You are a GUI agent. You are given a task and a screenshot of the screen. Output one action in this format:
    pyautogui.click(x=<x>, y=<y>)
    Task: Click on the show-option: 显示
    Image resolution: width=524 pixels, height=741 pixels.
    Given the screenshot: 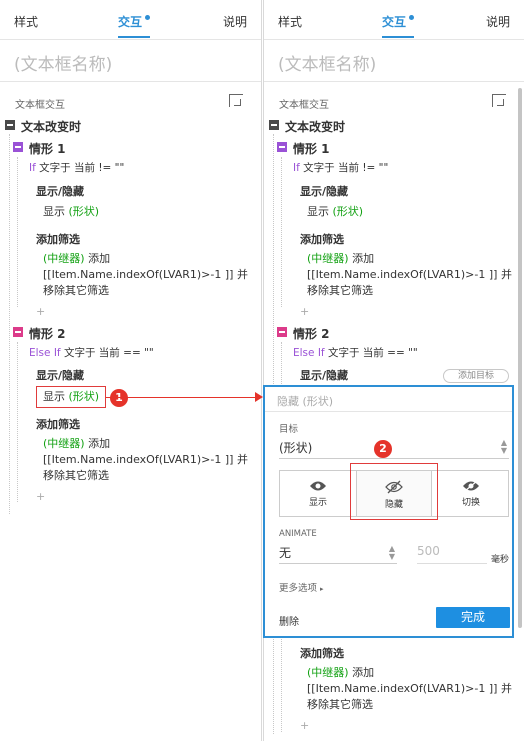 What is the action you would take?
    pyautogui.click(x=318, y=493)
    